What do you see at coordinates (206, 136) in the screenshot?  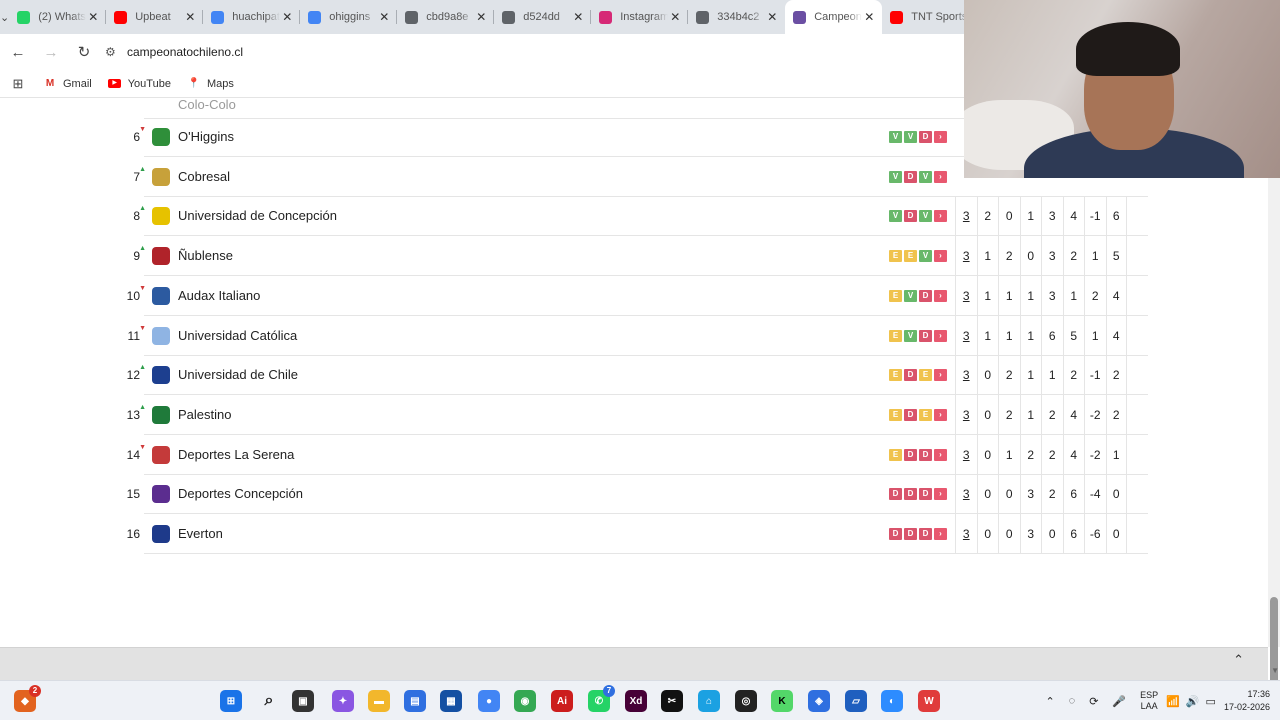 I see `team-name: O'Higgins` at bounding box center [206, 136].